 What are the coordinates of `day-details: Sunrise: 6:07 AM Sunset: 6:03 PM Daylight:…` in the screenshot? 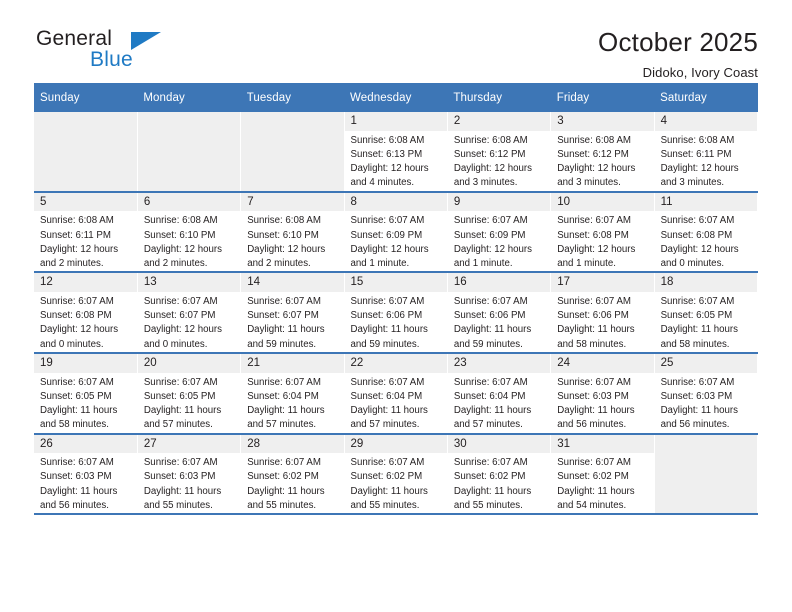 It's located at (706, 403).